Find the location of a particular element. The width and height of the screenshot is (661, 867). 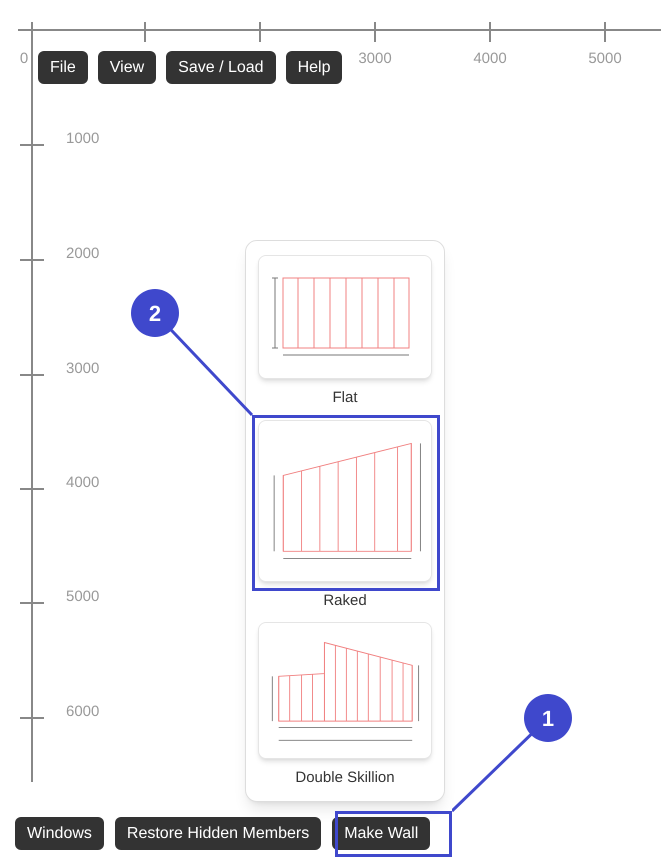

axis-label: 0 is located at coordinates (24, 59).